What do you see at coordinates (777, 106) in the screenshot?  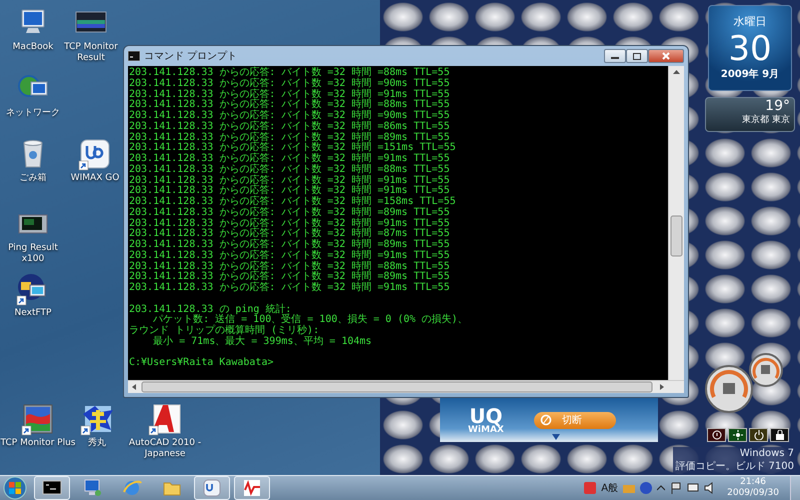 I see `temperature: 19°` at bounding box center [777, 106].